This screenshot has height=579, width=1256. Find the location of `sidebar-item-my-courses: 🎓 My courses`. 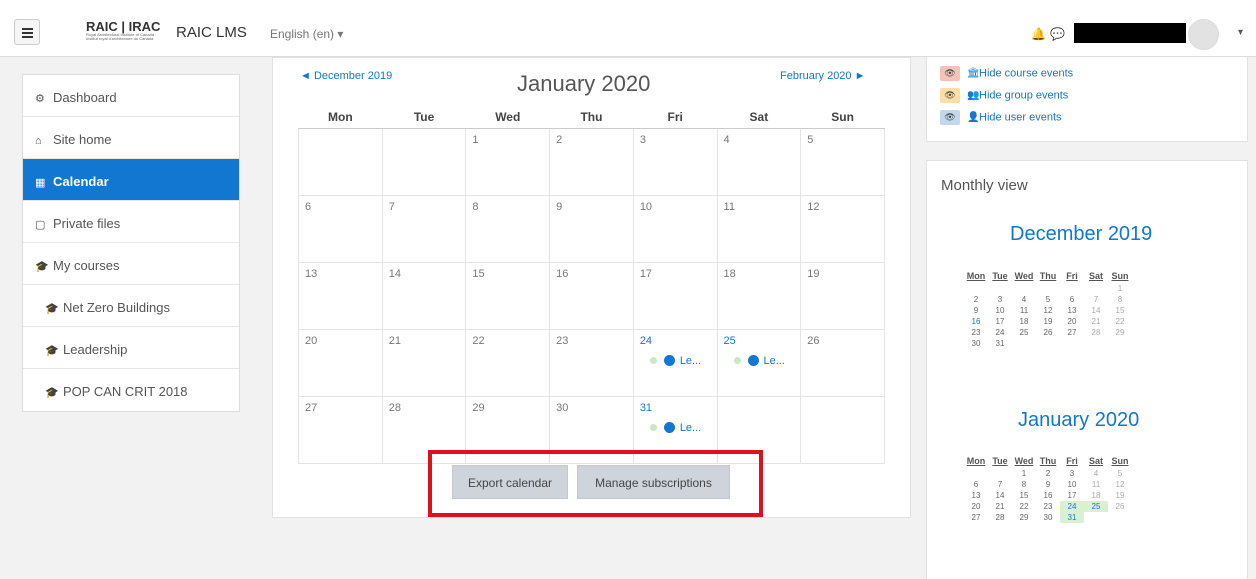

sidebar-item-my-courses: 🎓 My courses is located at coordinates (131, 264).